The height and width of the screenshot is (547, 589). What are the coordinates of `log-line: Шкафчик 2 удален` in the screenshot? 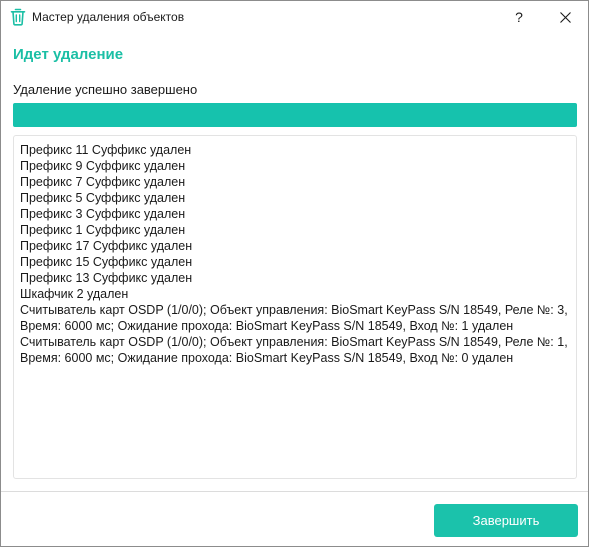 It's located at (74, 294).